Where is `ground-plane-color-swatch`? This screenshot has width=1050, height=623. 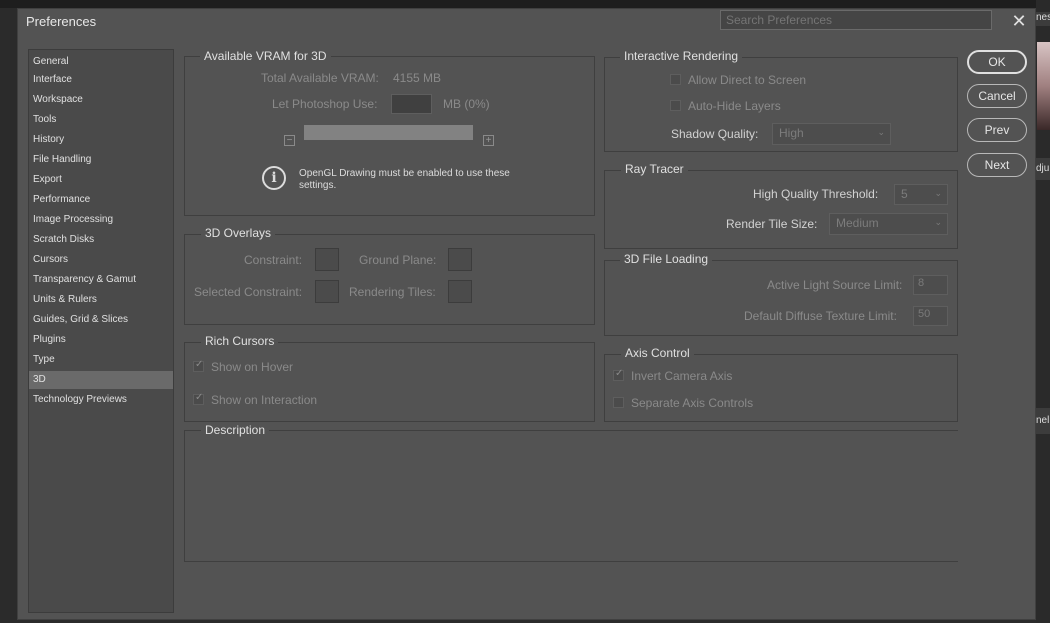 ground-plane-color-swatch is located at coordinates (460, 259).